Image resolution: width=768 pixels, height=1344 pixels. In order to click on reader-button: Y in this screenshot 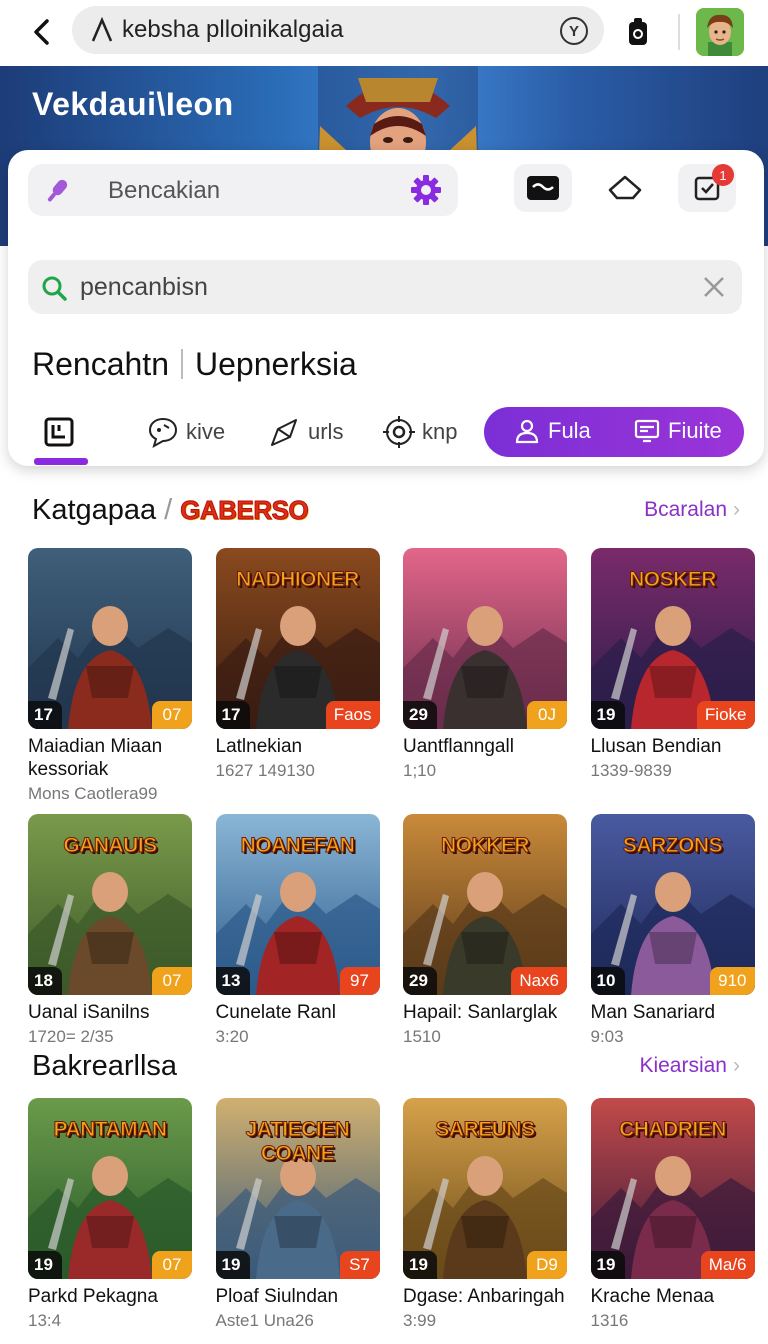, I will do `click(574, 31)`.